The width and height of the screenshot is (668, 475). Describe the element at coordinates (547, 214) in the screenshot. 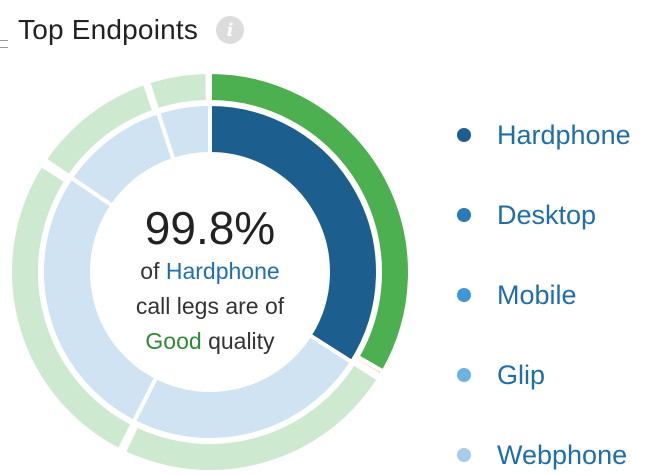

I see `legend-label: Desktop` at that location.